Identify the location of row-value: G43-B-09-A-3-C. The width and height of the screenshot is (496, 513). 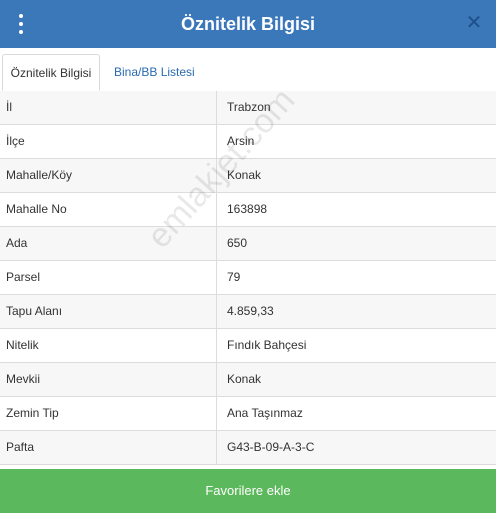
(271, 447).